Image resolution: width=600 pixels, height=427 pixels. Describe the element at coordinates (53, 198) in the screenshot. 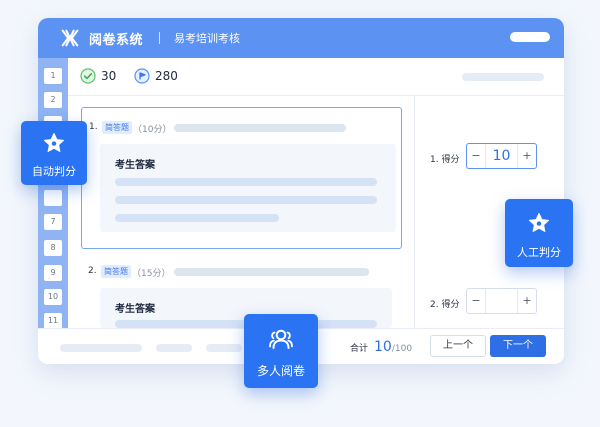

I see `question-nav-item` at that location.